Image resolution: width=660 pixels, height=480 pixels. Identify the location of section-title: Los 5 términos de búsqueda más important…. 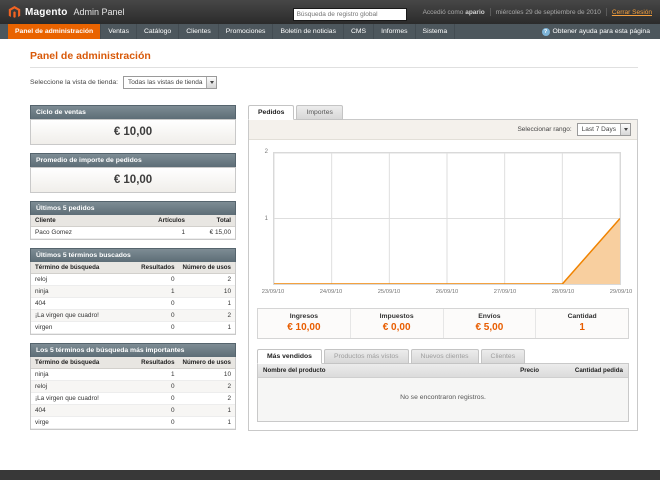
(133, 350).